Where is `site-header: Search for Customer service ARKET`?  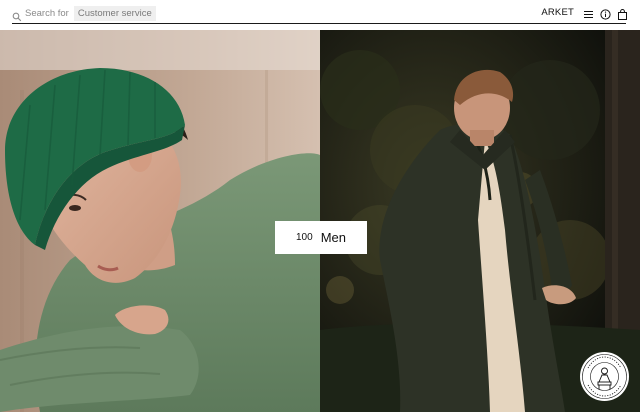
site-header: Search for Customer service ARKET is located at coordinates (320, 14).